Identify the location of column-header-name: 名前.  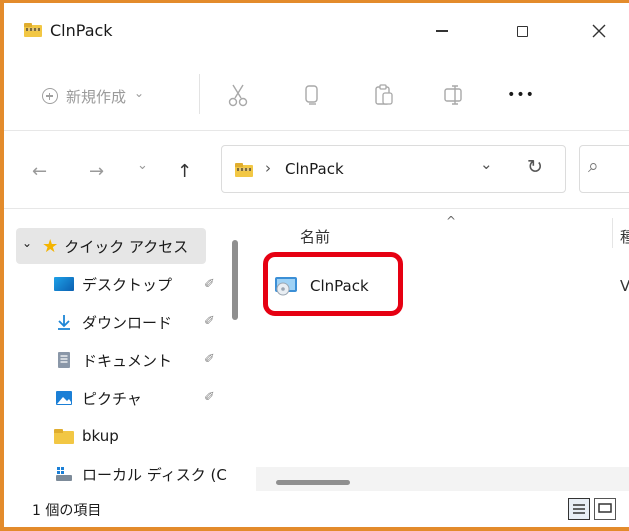
(315, 236).